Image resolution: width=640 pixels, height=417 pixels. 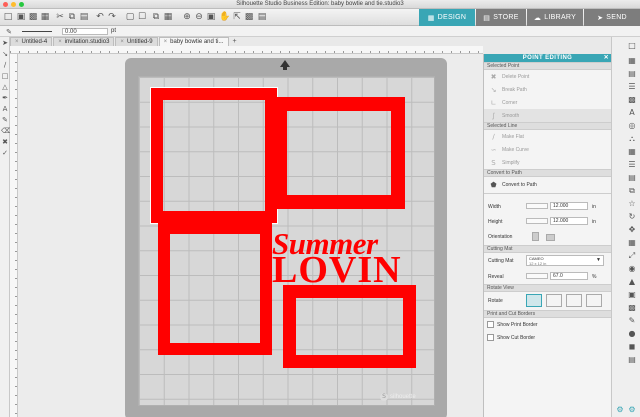 I want to click on eyedropper-tool-icon: ✓, so click(x=5, y=153).